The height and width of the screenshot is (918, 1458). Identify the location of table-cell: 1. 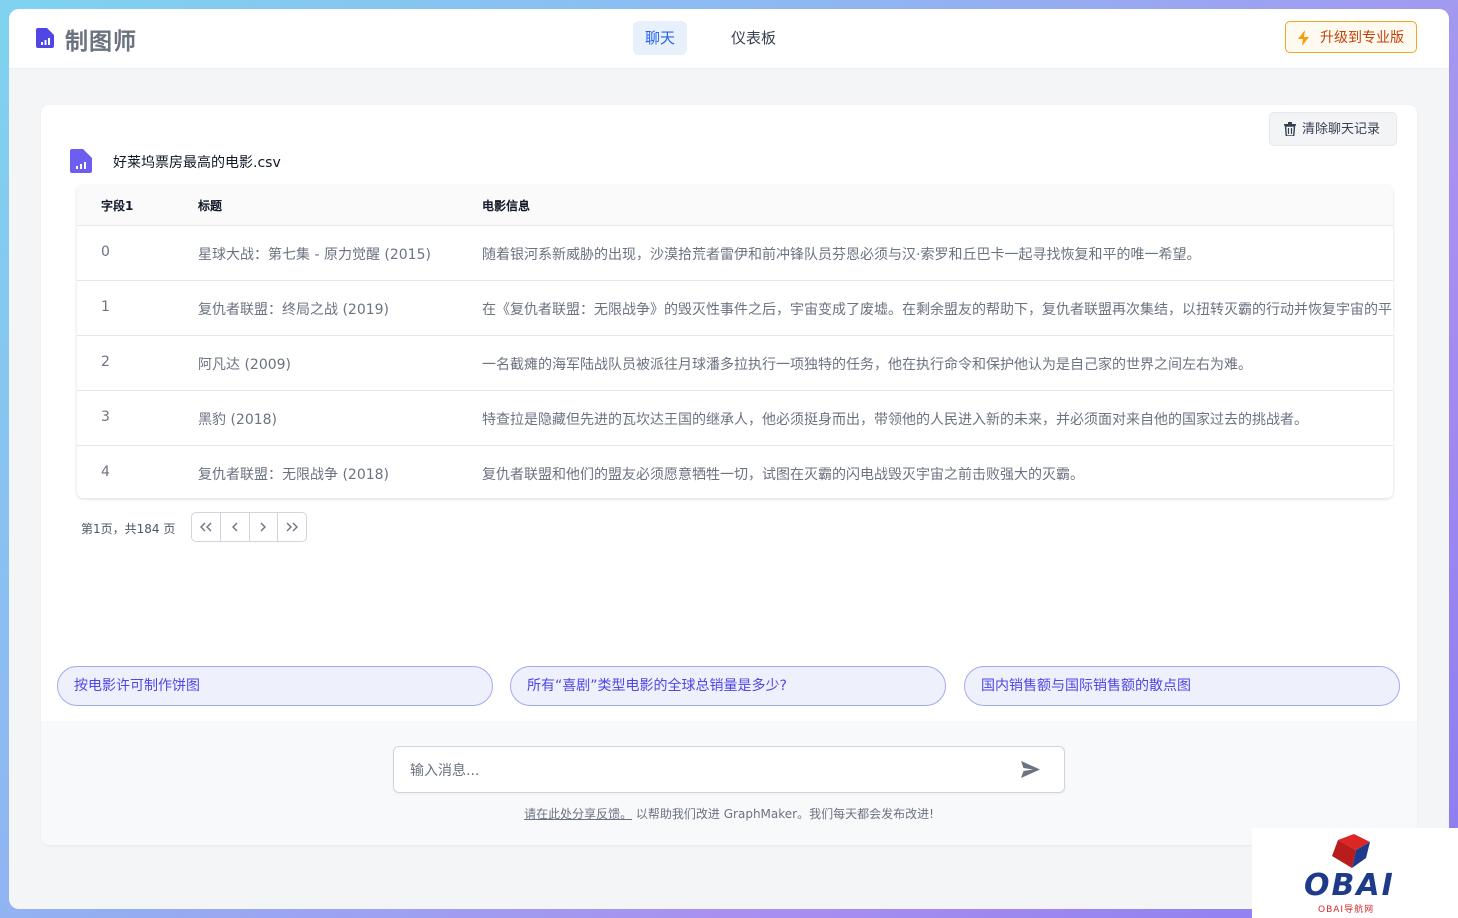
(105, 307).